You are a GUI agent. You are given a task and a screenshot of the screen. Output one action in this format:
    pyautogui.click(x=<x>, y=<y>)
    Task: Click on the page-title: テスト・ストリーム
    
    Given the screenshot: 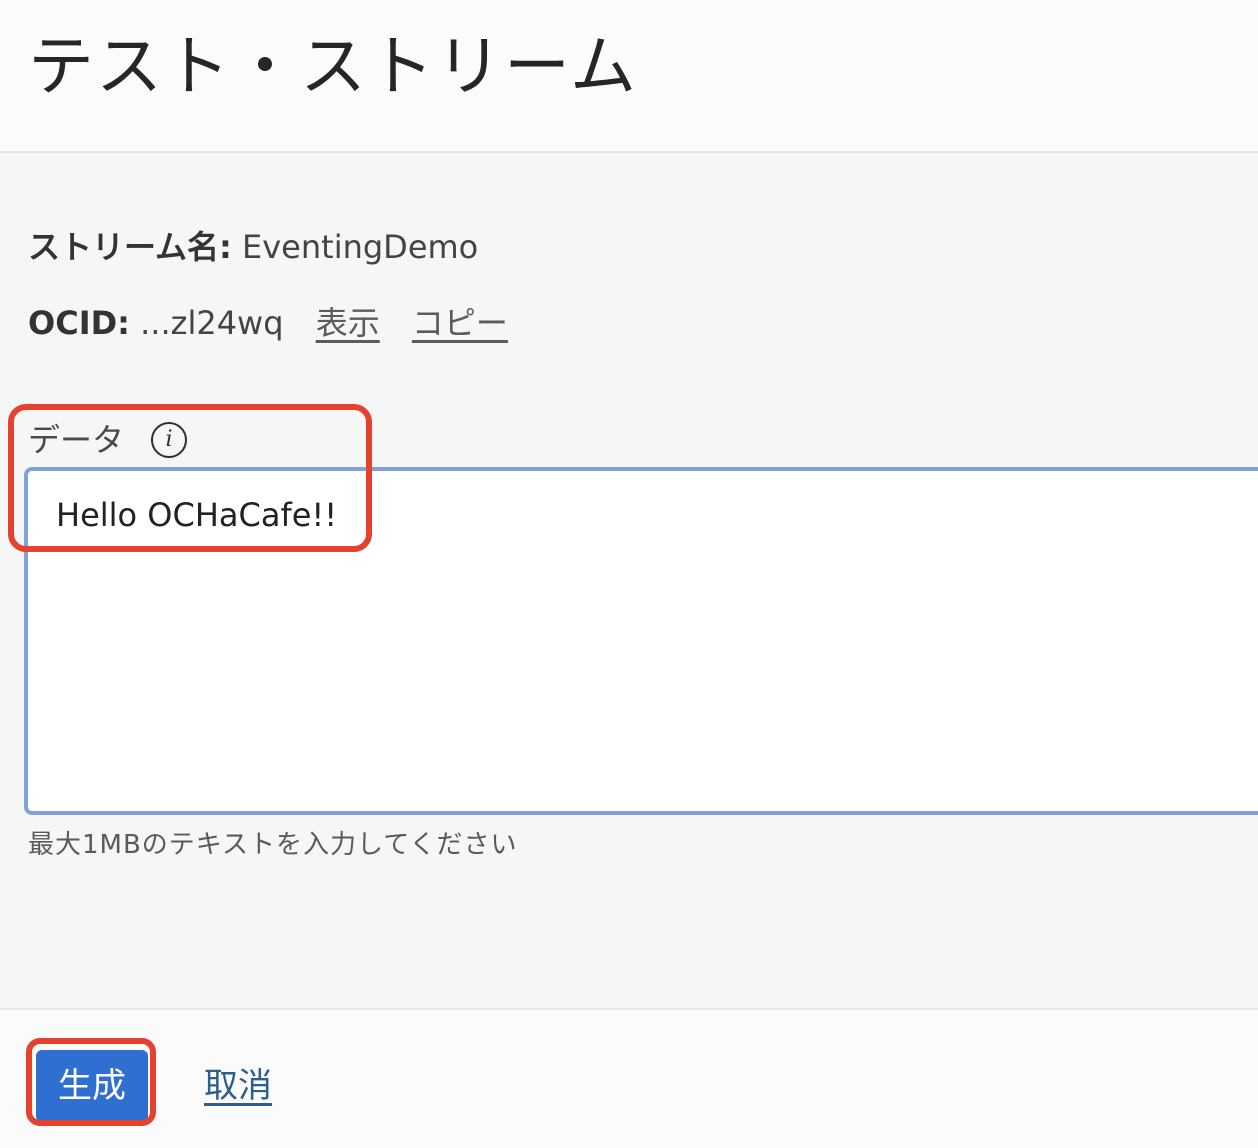 What is the action you would take?
    pyautogui.click(x=333, y=66)
    